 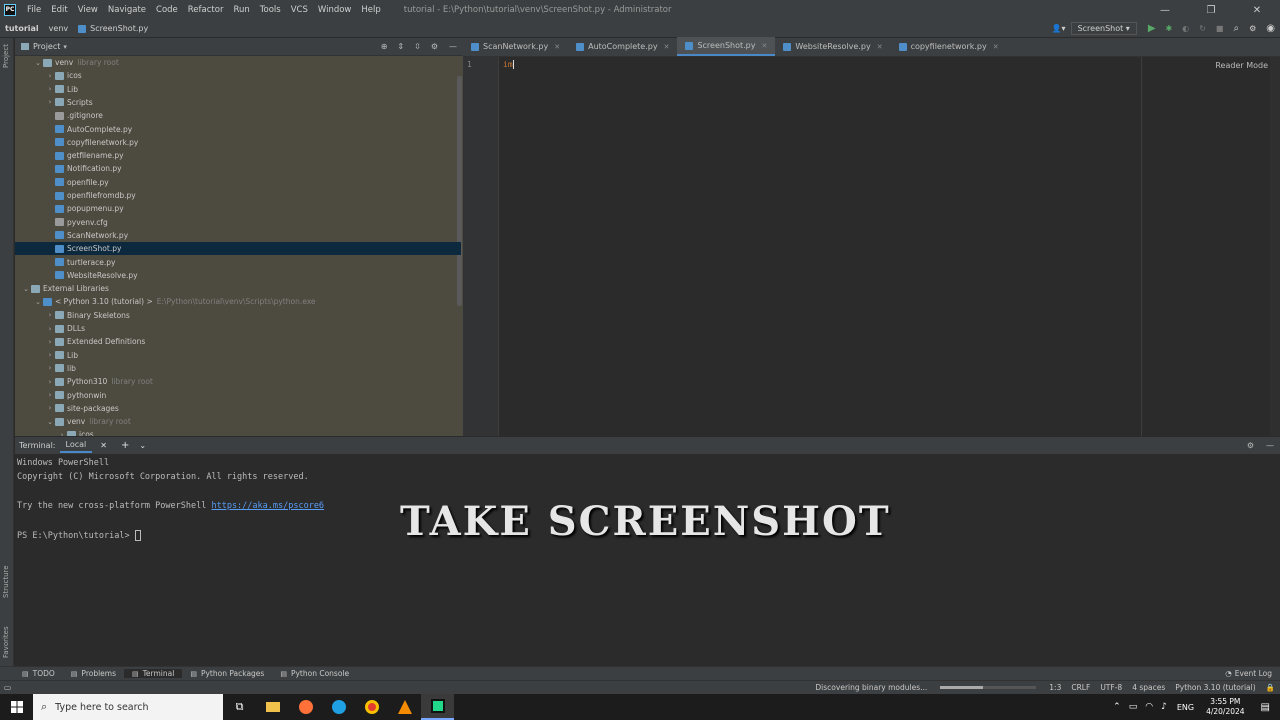 What do you see at coordinates (299, 10) in the screenshot?
I see `menu-vcs: VCS` at bounding box center [299, 10].